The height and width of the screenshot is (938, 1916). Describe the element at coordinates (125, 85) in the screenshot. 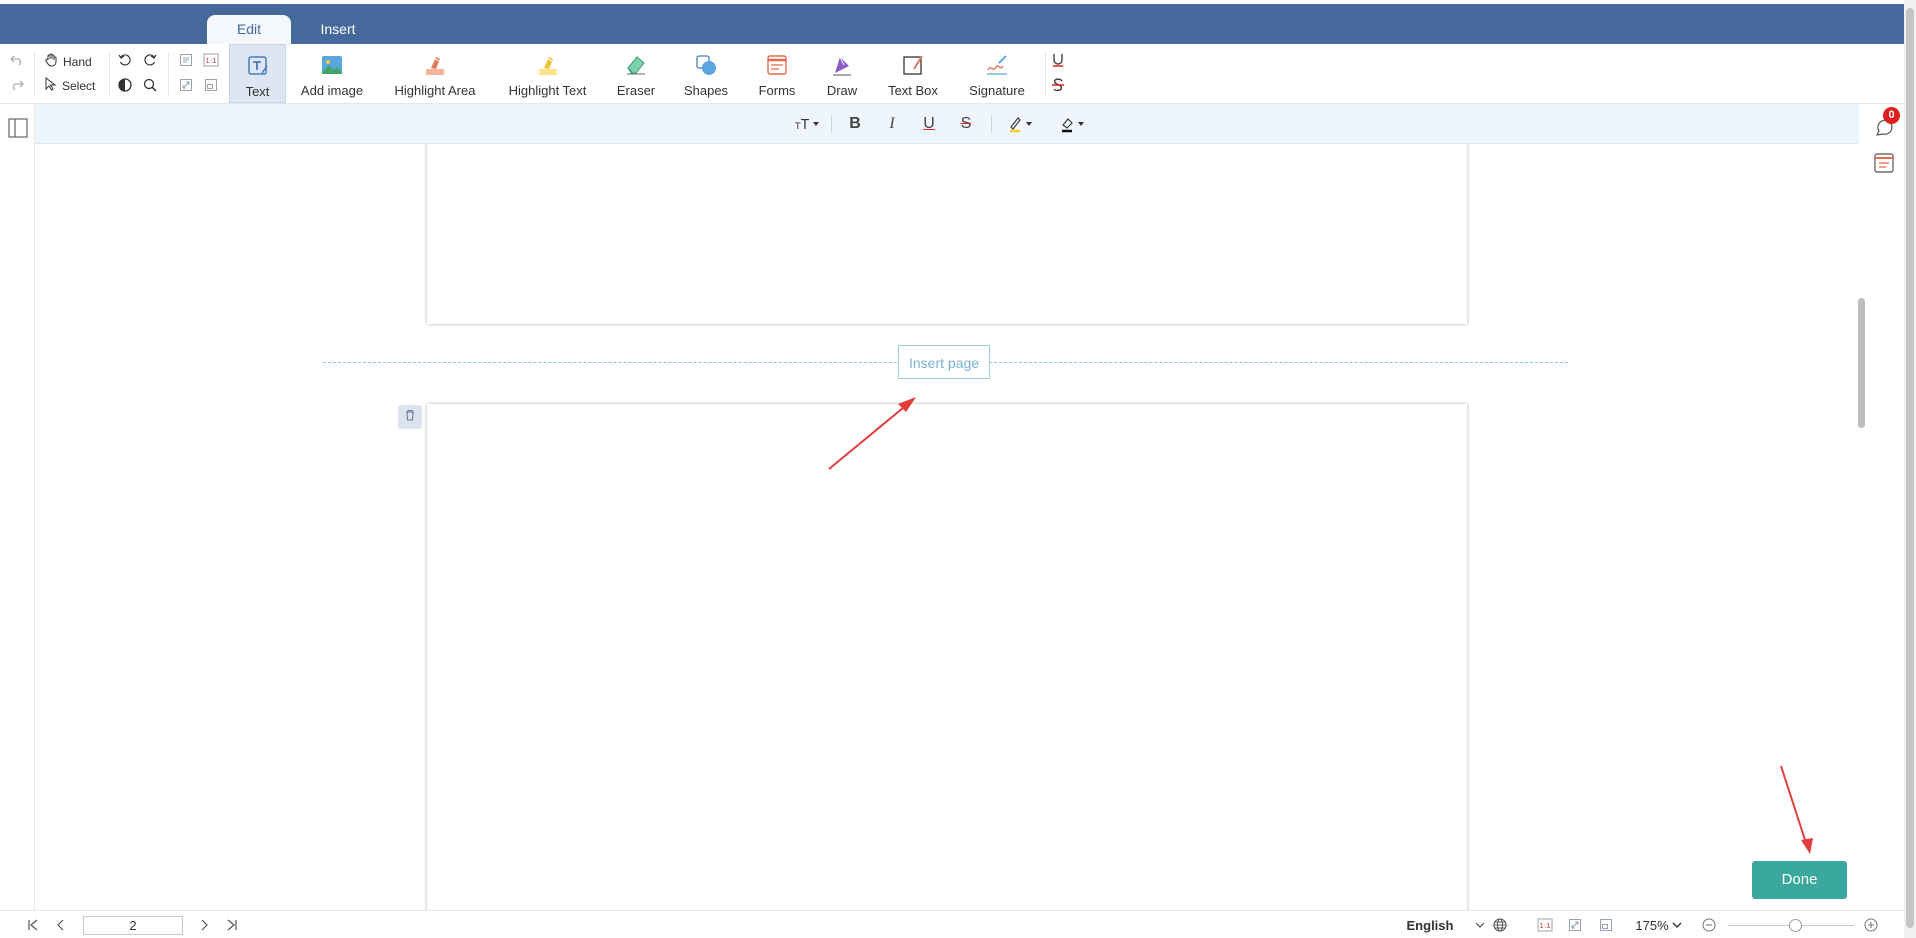

I see `contrast-icon` at that location.